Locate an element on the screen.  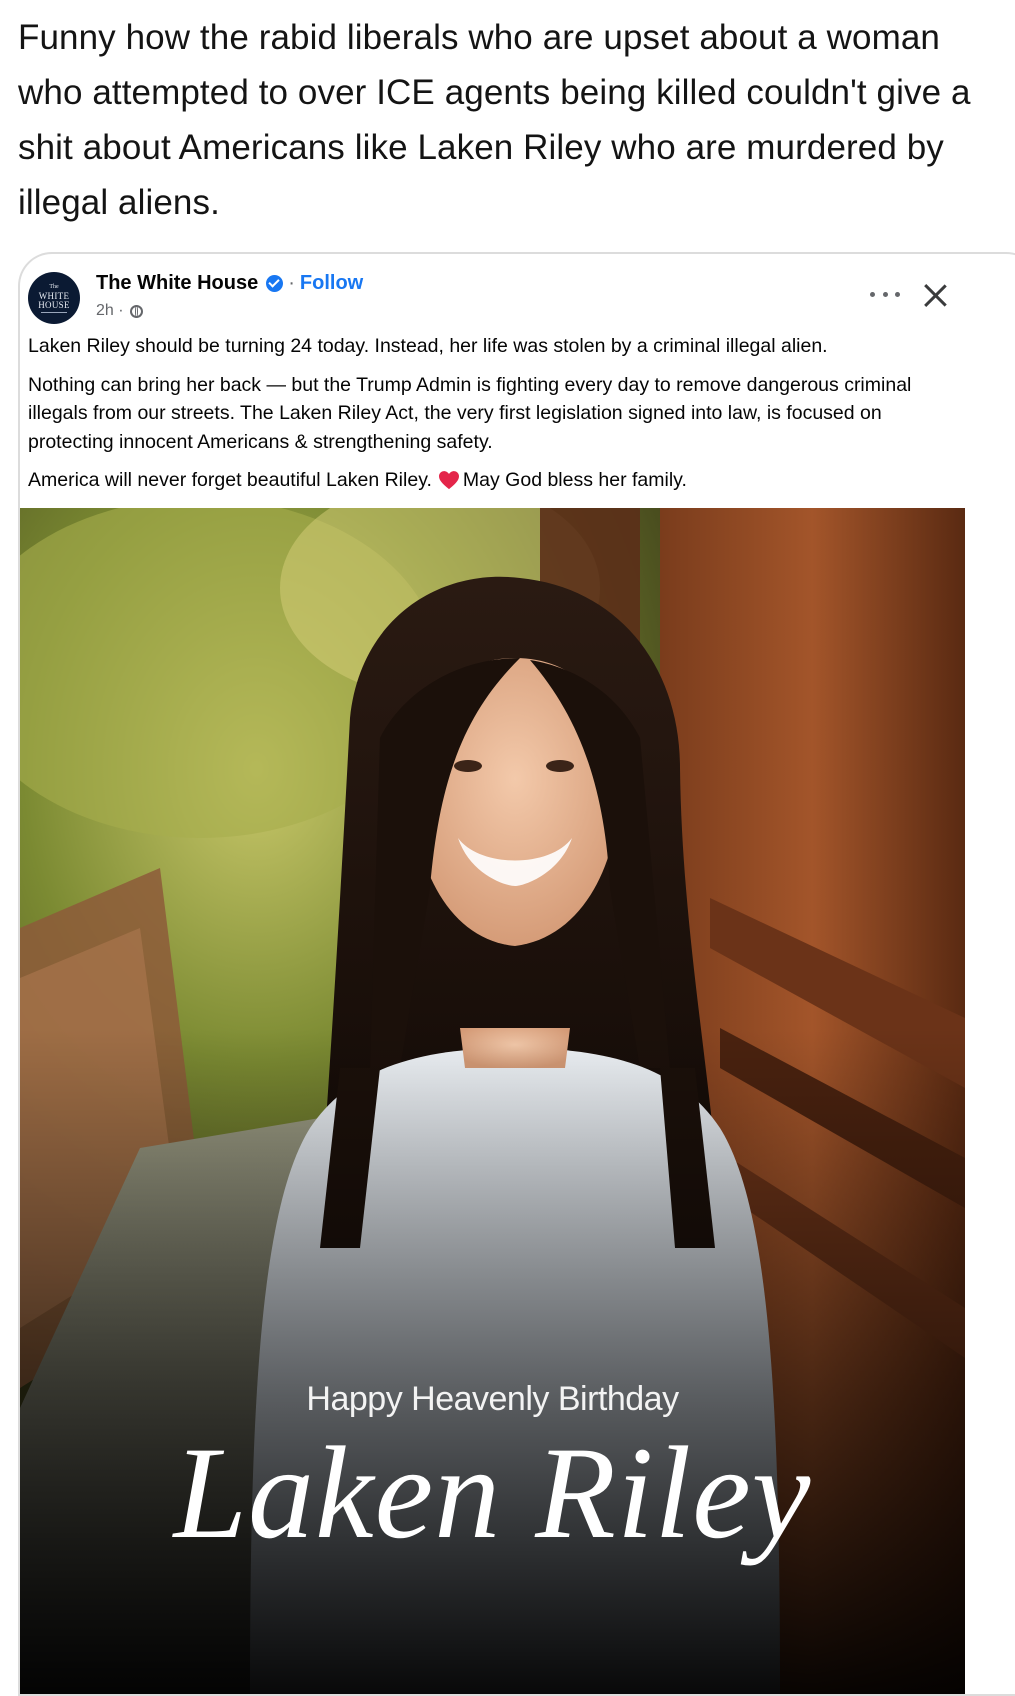
red-heart-icon is located at coordinates (448, 480).